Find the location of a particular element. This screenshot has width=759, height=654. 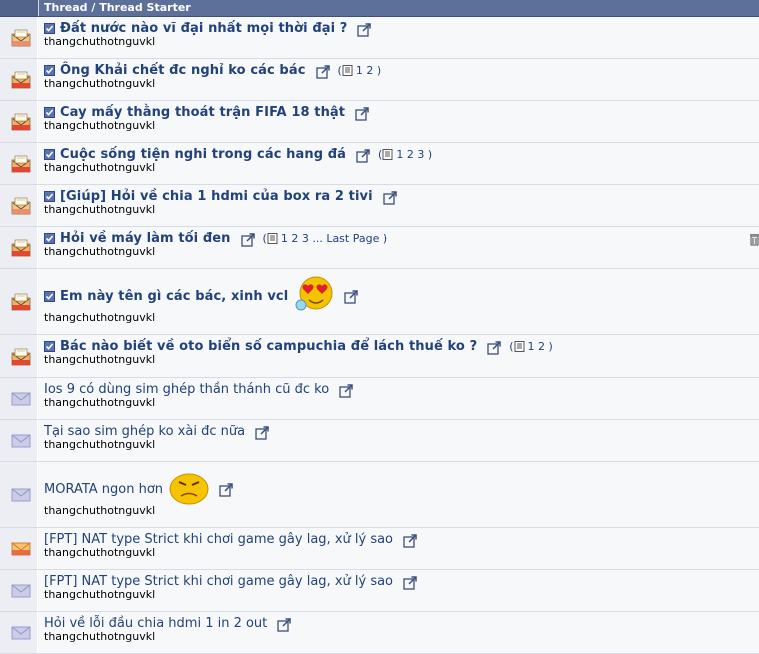

page-links-text: 1 2 3 is located at coordinates (410, 154).